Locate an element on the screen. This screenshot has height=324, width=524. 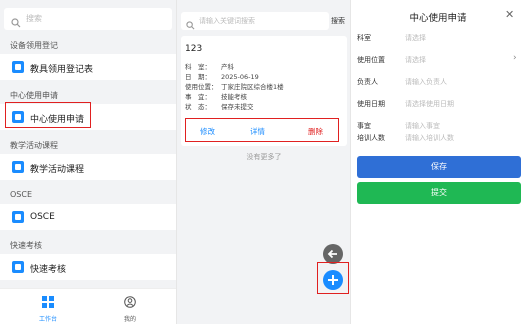
record-row-location: 使用位置： 丁家庄院区综合楼1楼 is located at coordinates (234, 87).